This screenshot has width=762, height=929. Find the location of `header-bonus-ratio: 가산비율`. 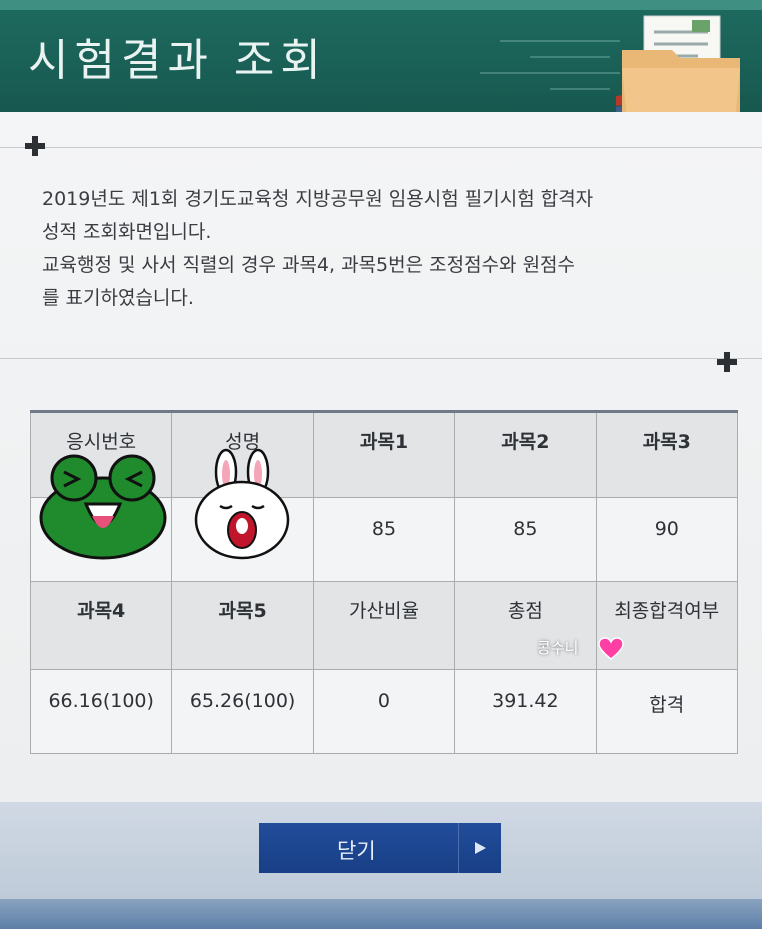

header-bonus-ratio: 가산비율 is located at coordinates (384, 625).